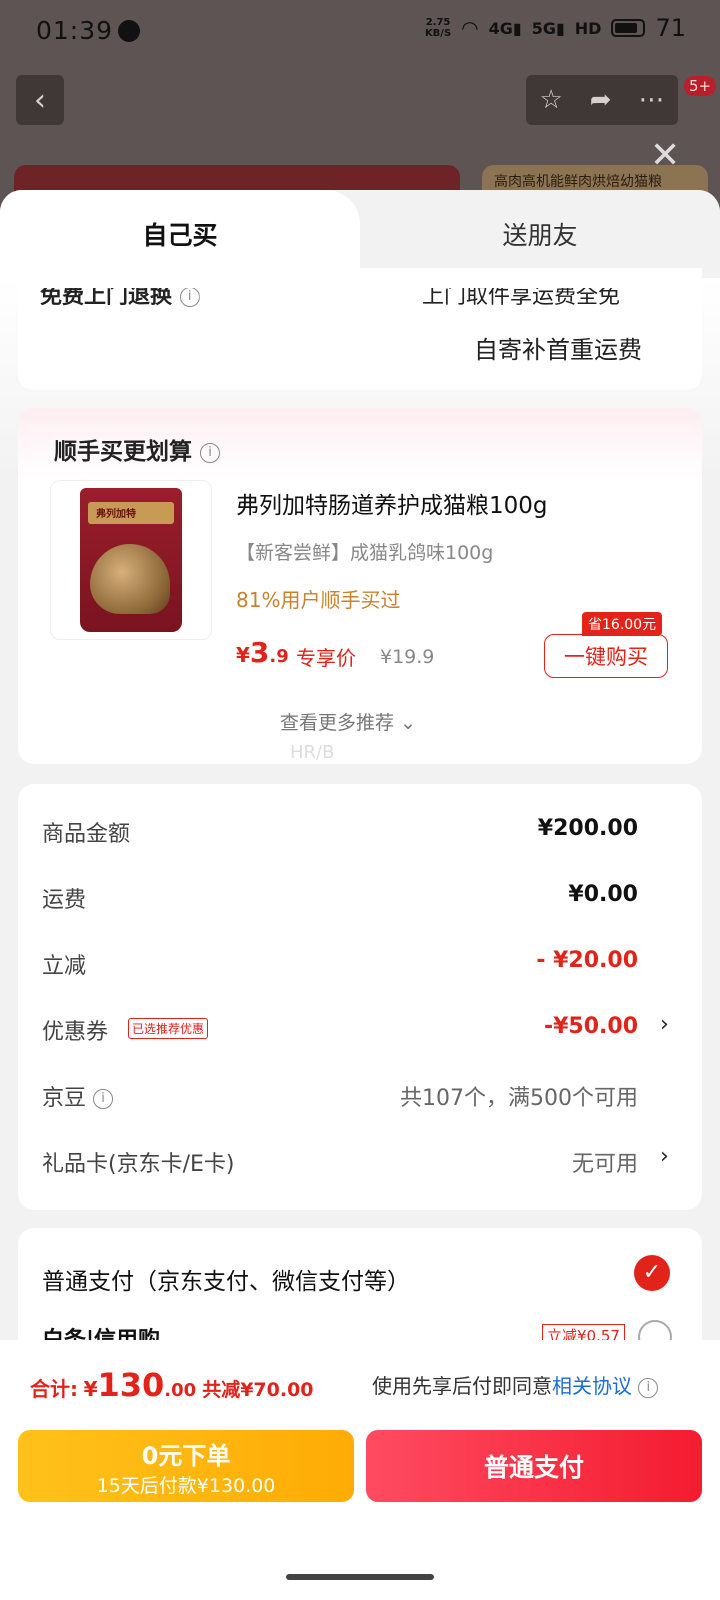 This screenshot has height=1600, width=720. I want to click on total-amount: 合计: ¥130.00 共减¥70.00, so click(172, 1385).